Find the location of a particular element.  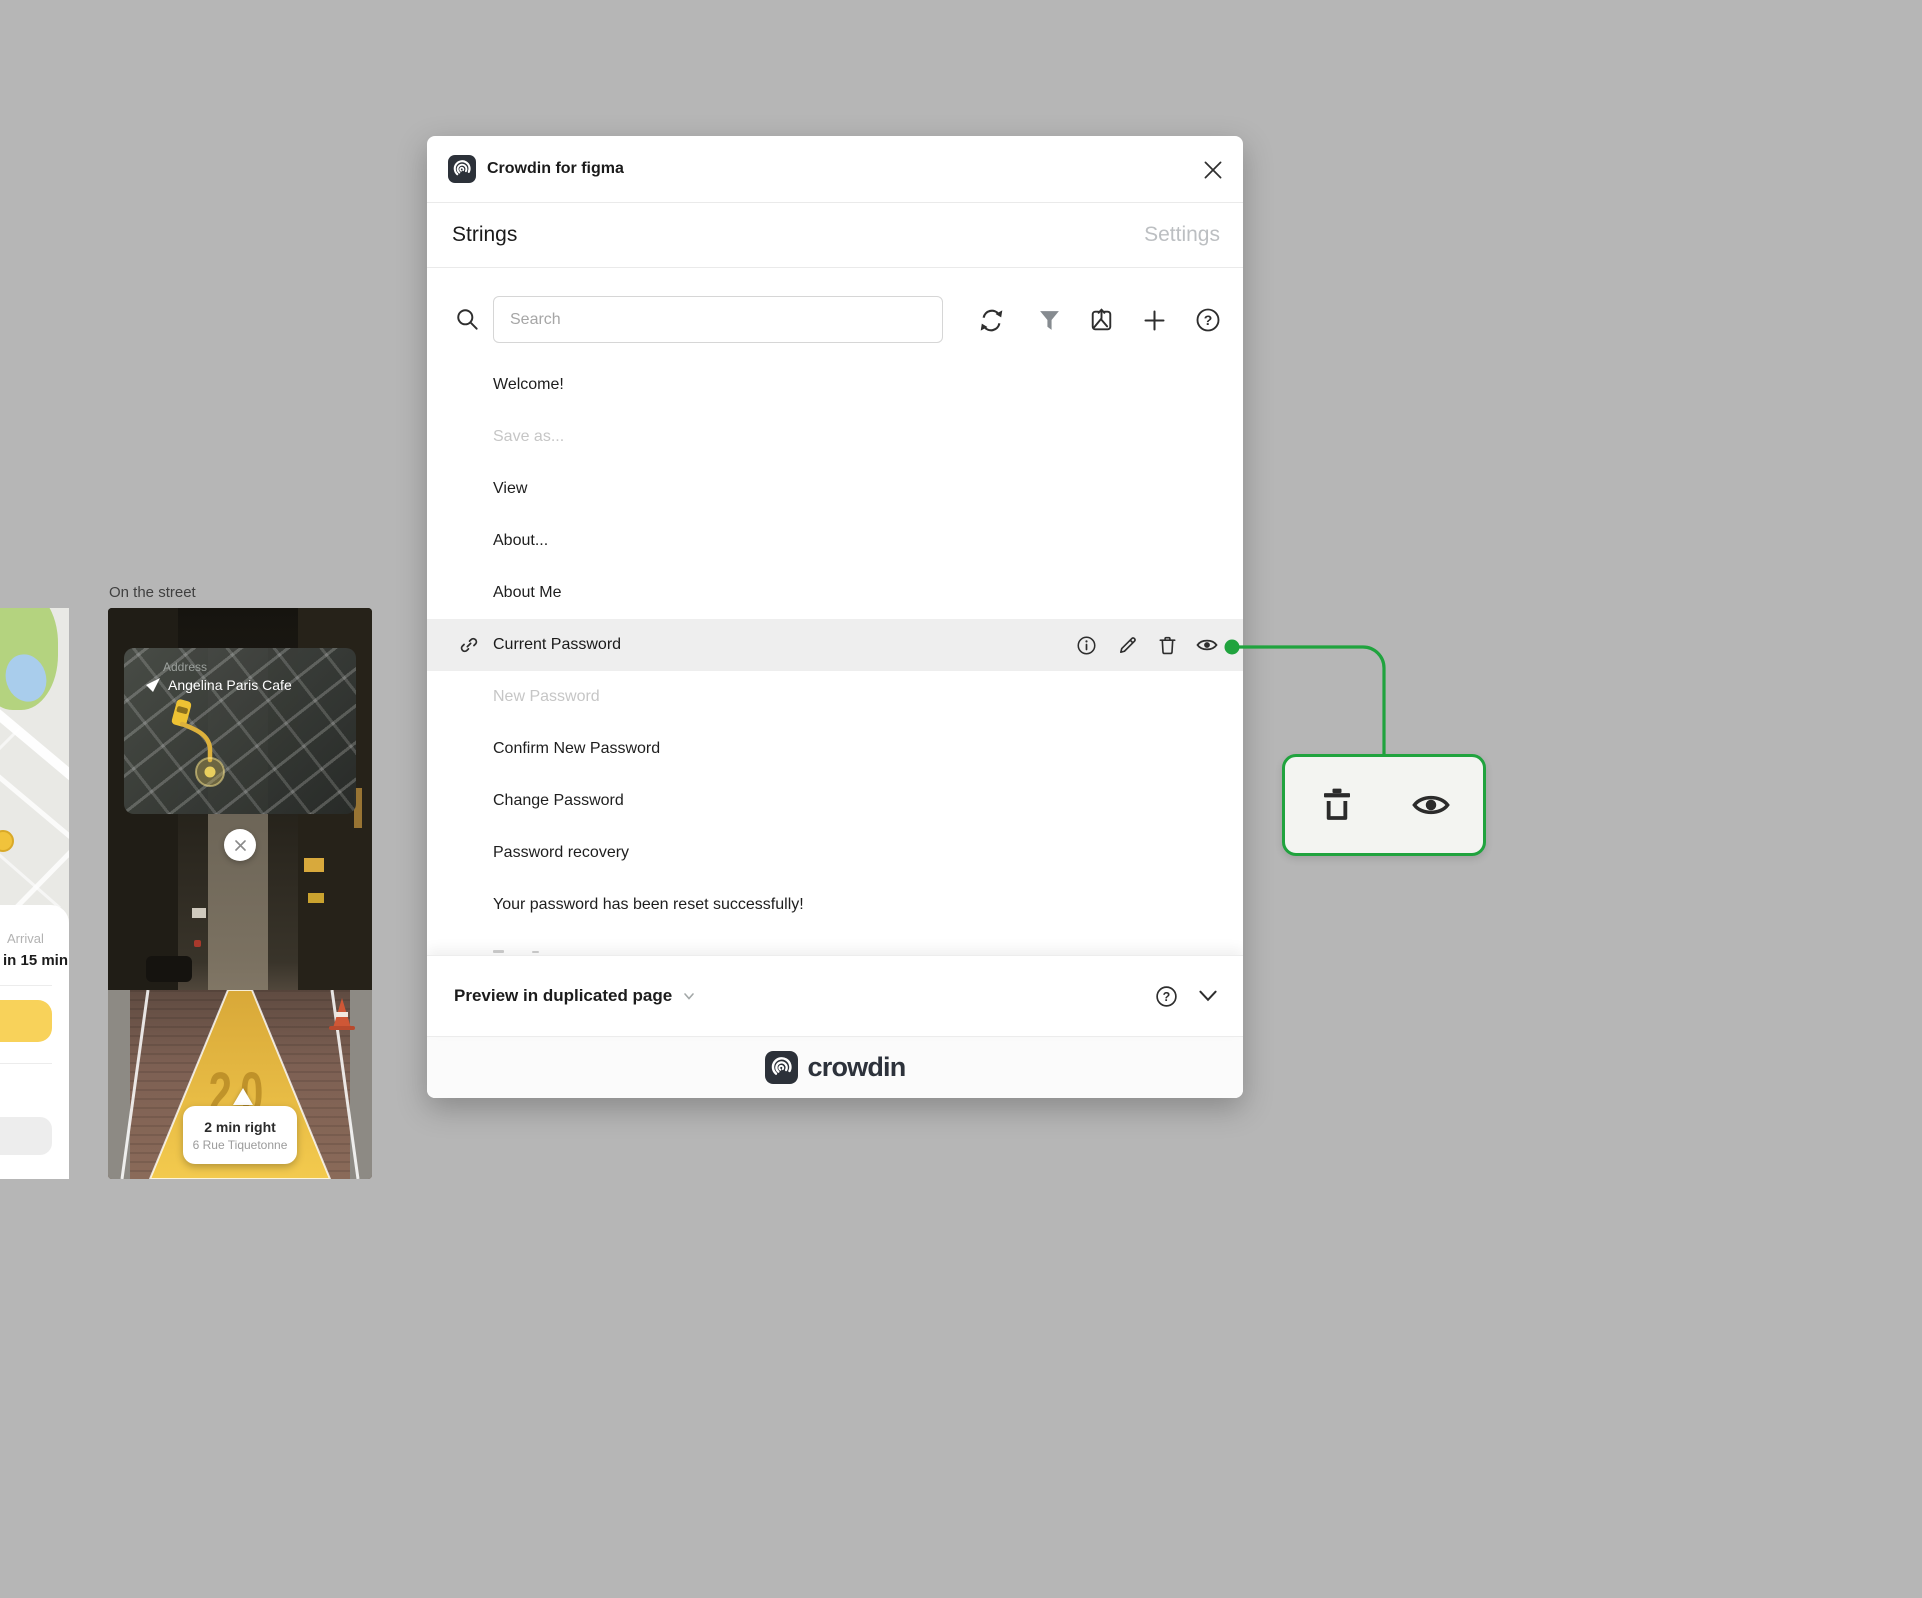

secondary-button-fragment is located at coordinates (26, 1136).